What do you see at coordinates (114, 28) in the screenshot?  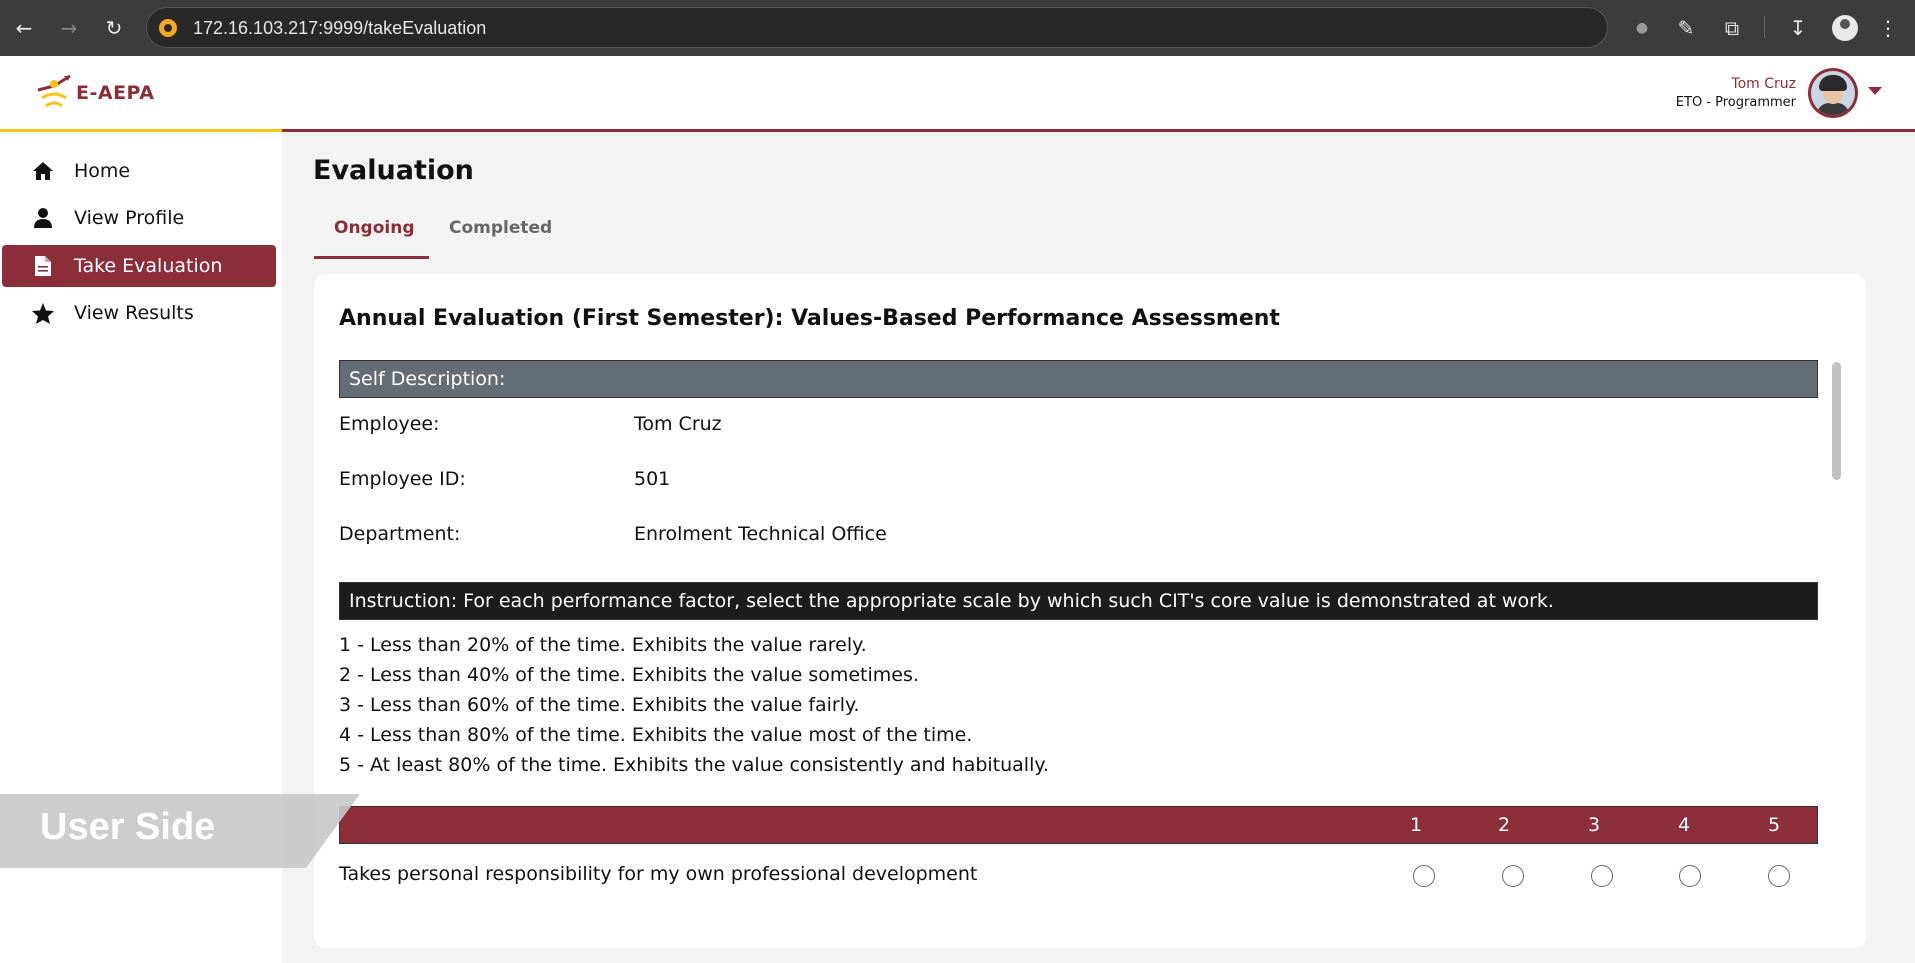 I see `reload-icon: ↻` at bounding box center [114, 28].